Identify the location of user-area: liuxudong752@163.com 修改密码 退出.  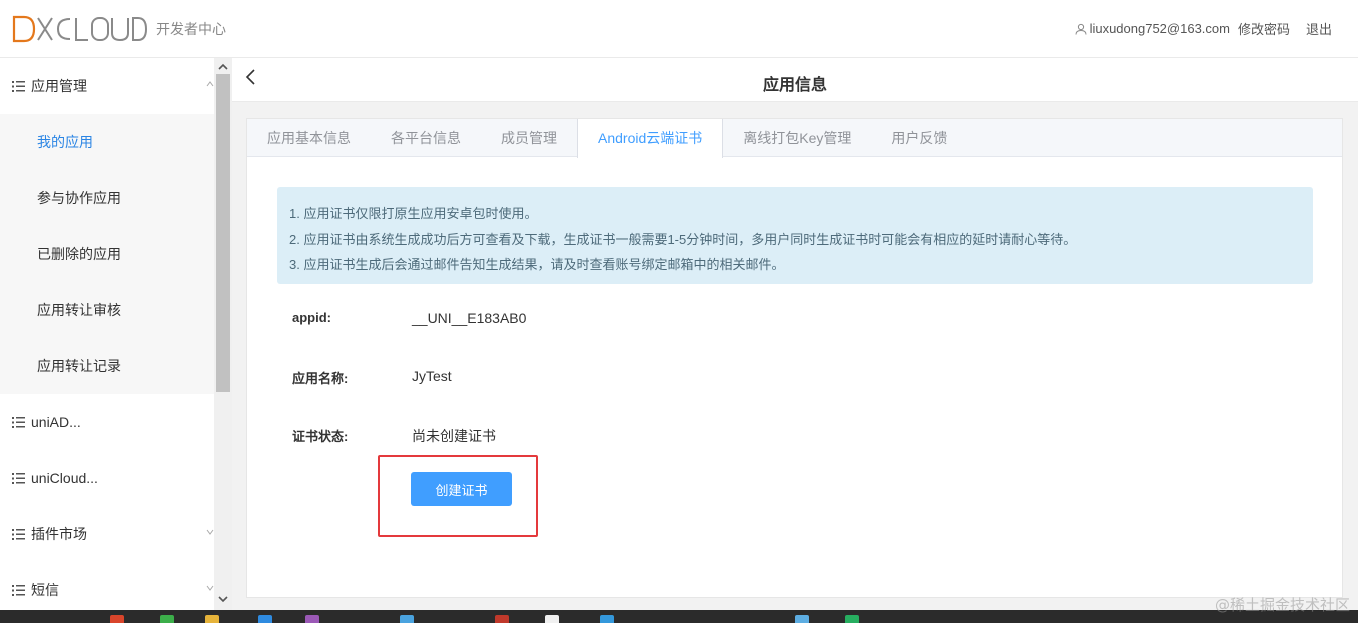
(1203, 28).